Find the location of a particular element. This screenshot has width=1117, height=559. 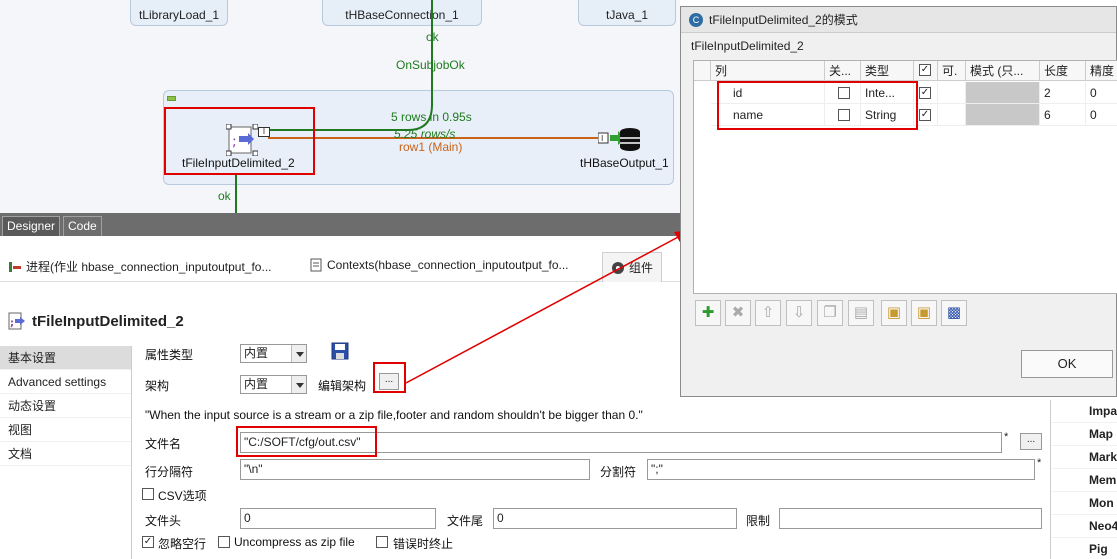

header-input: 0 is located at coordinates (338, 518).